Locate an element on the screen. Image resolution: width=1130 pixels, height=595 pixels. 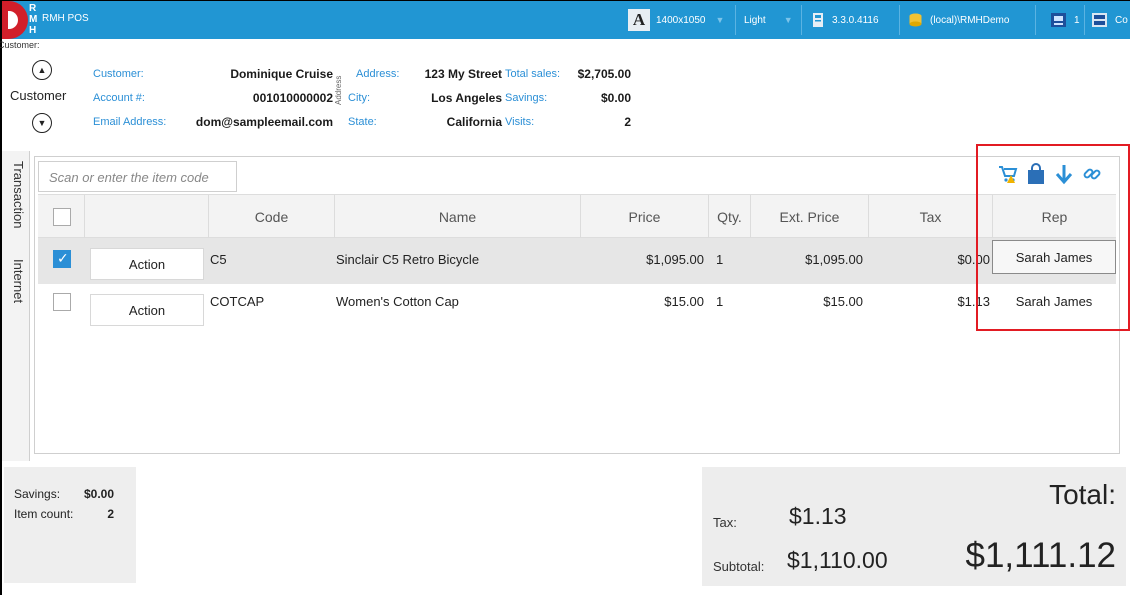
tab-internet: Internet is located at coordinates (18, 281).